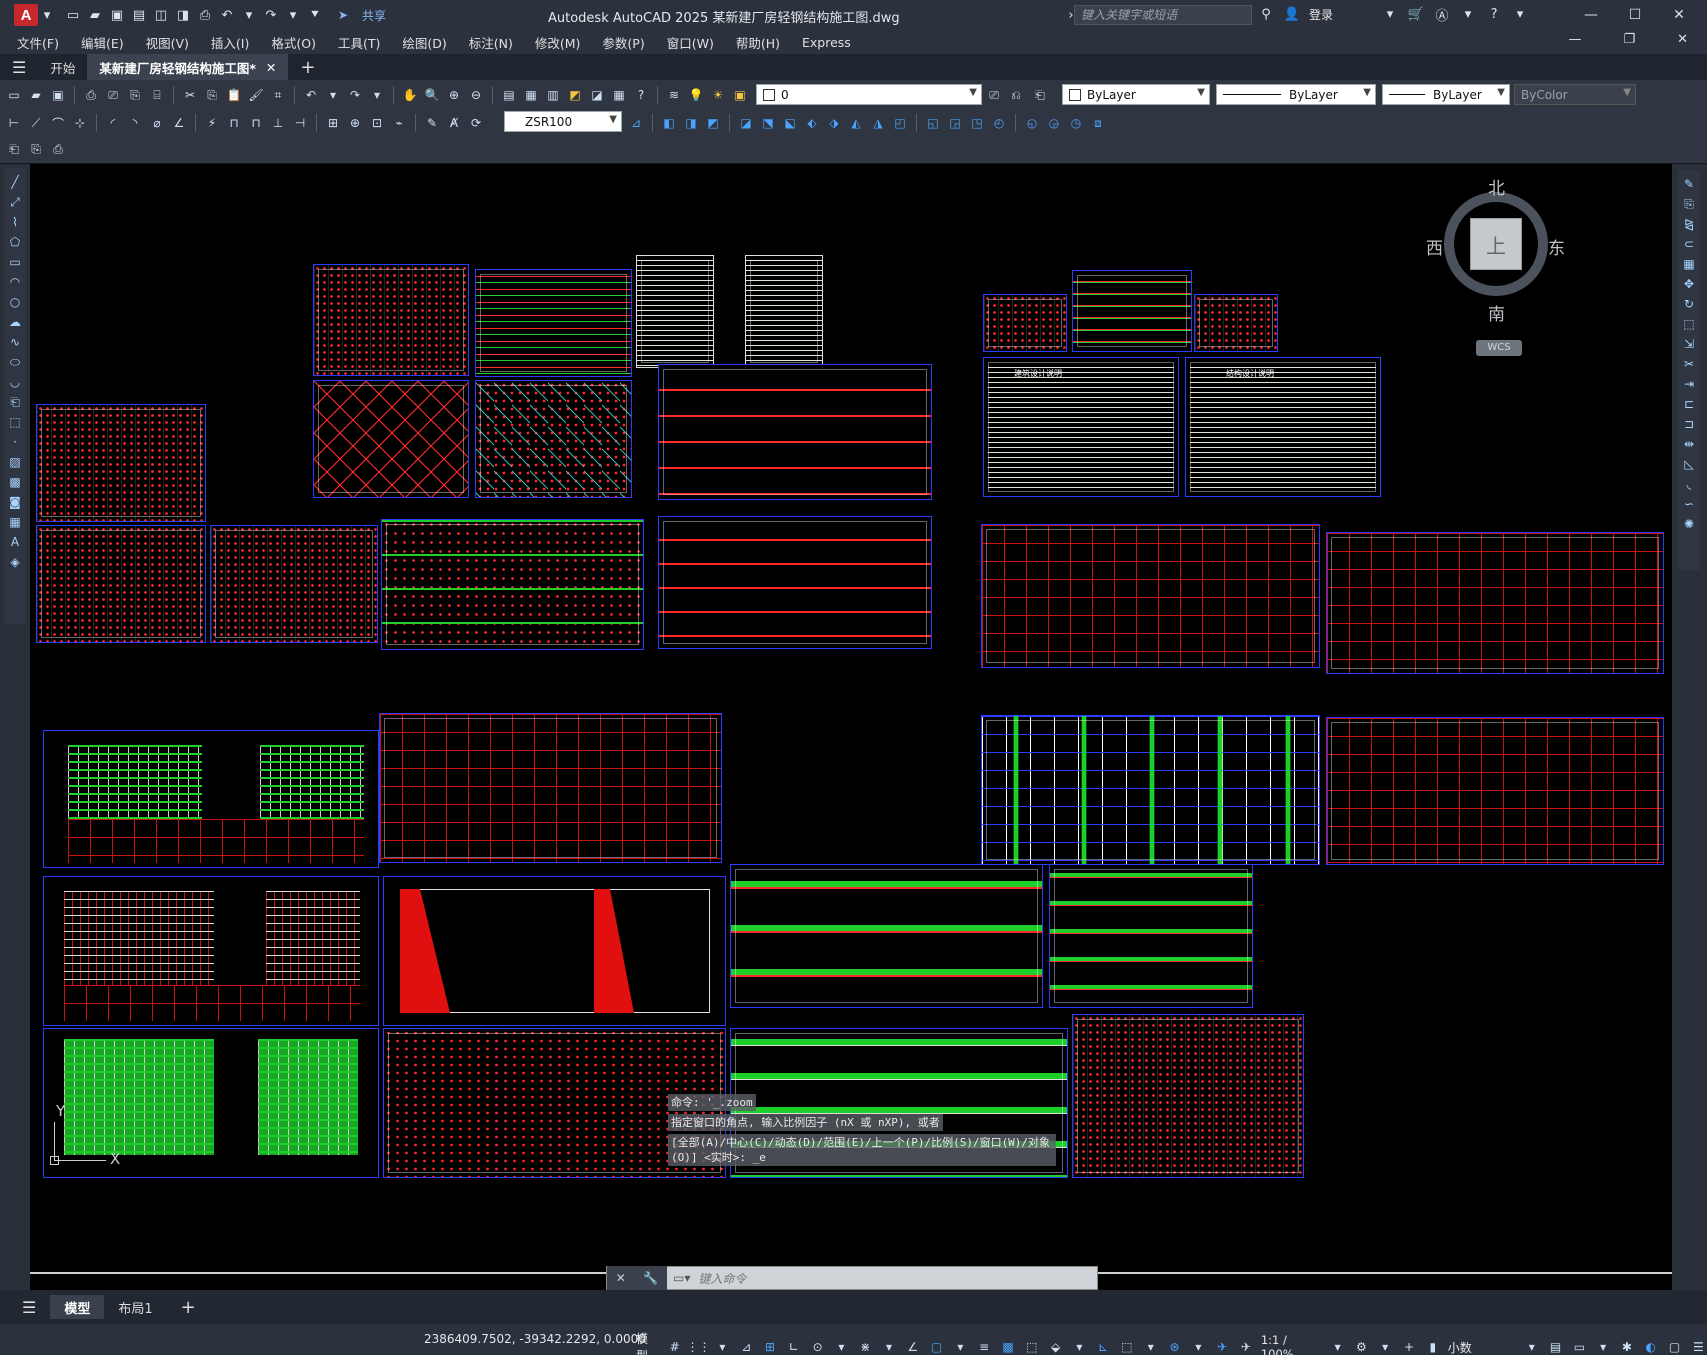  Describe the element at coordinates (1246, 1346) in the screenshot. I see `auto-scale-icon: ✈` at that location.